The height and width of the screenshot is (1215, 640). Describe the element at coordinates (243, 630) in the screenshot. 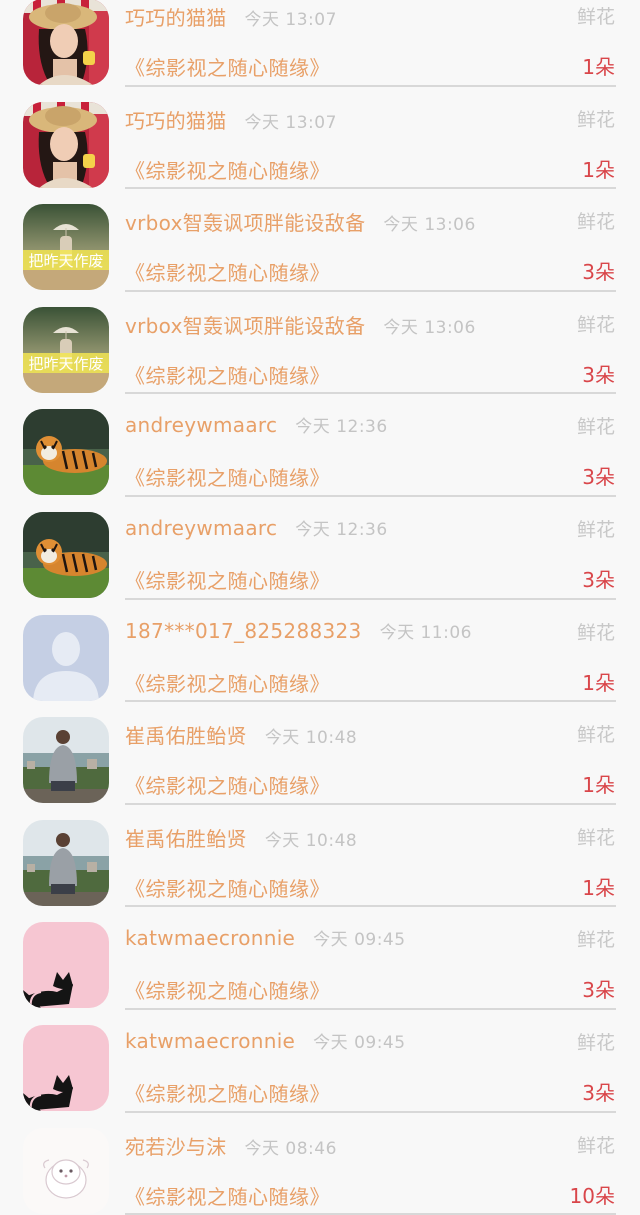

I see `username-text: 187***017_825288323` at that location.